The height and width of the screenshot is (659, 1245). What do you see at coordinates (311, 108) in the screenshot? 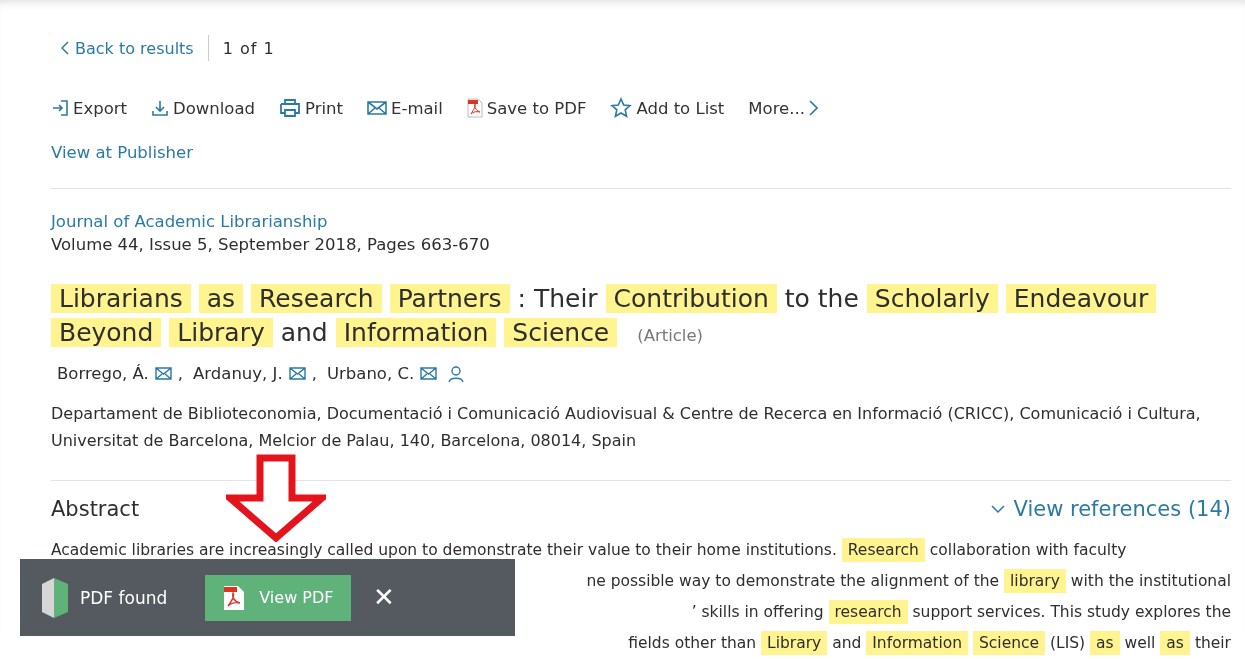
I see `print-action-button: Print` at bounding box center [311, 108].